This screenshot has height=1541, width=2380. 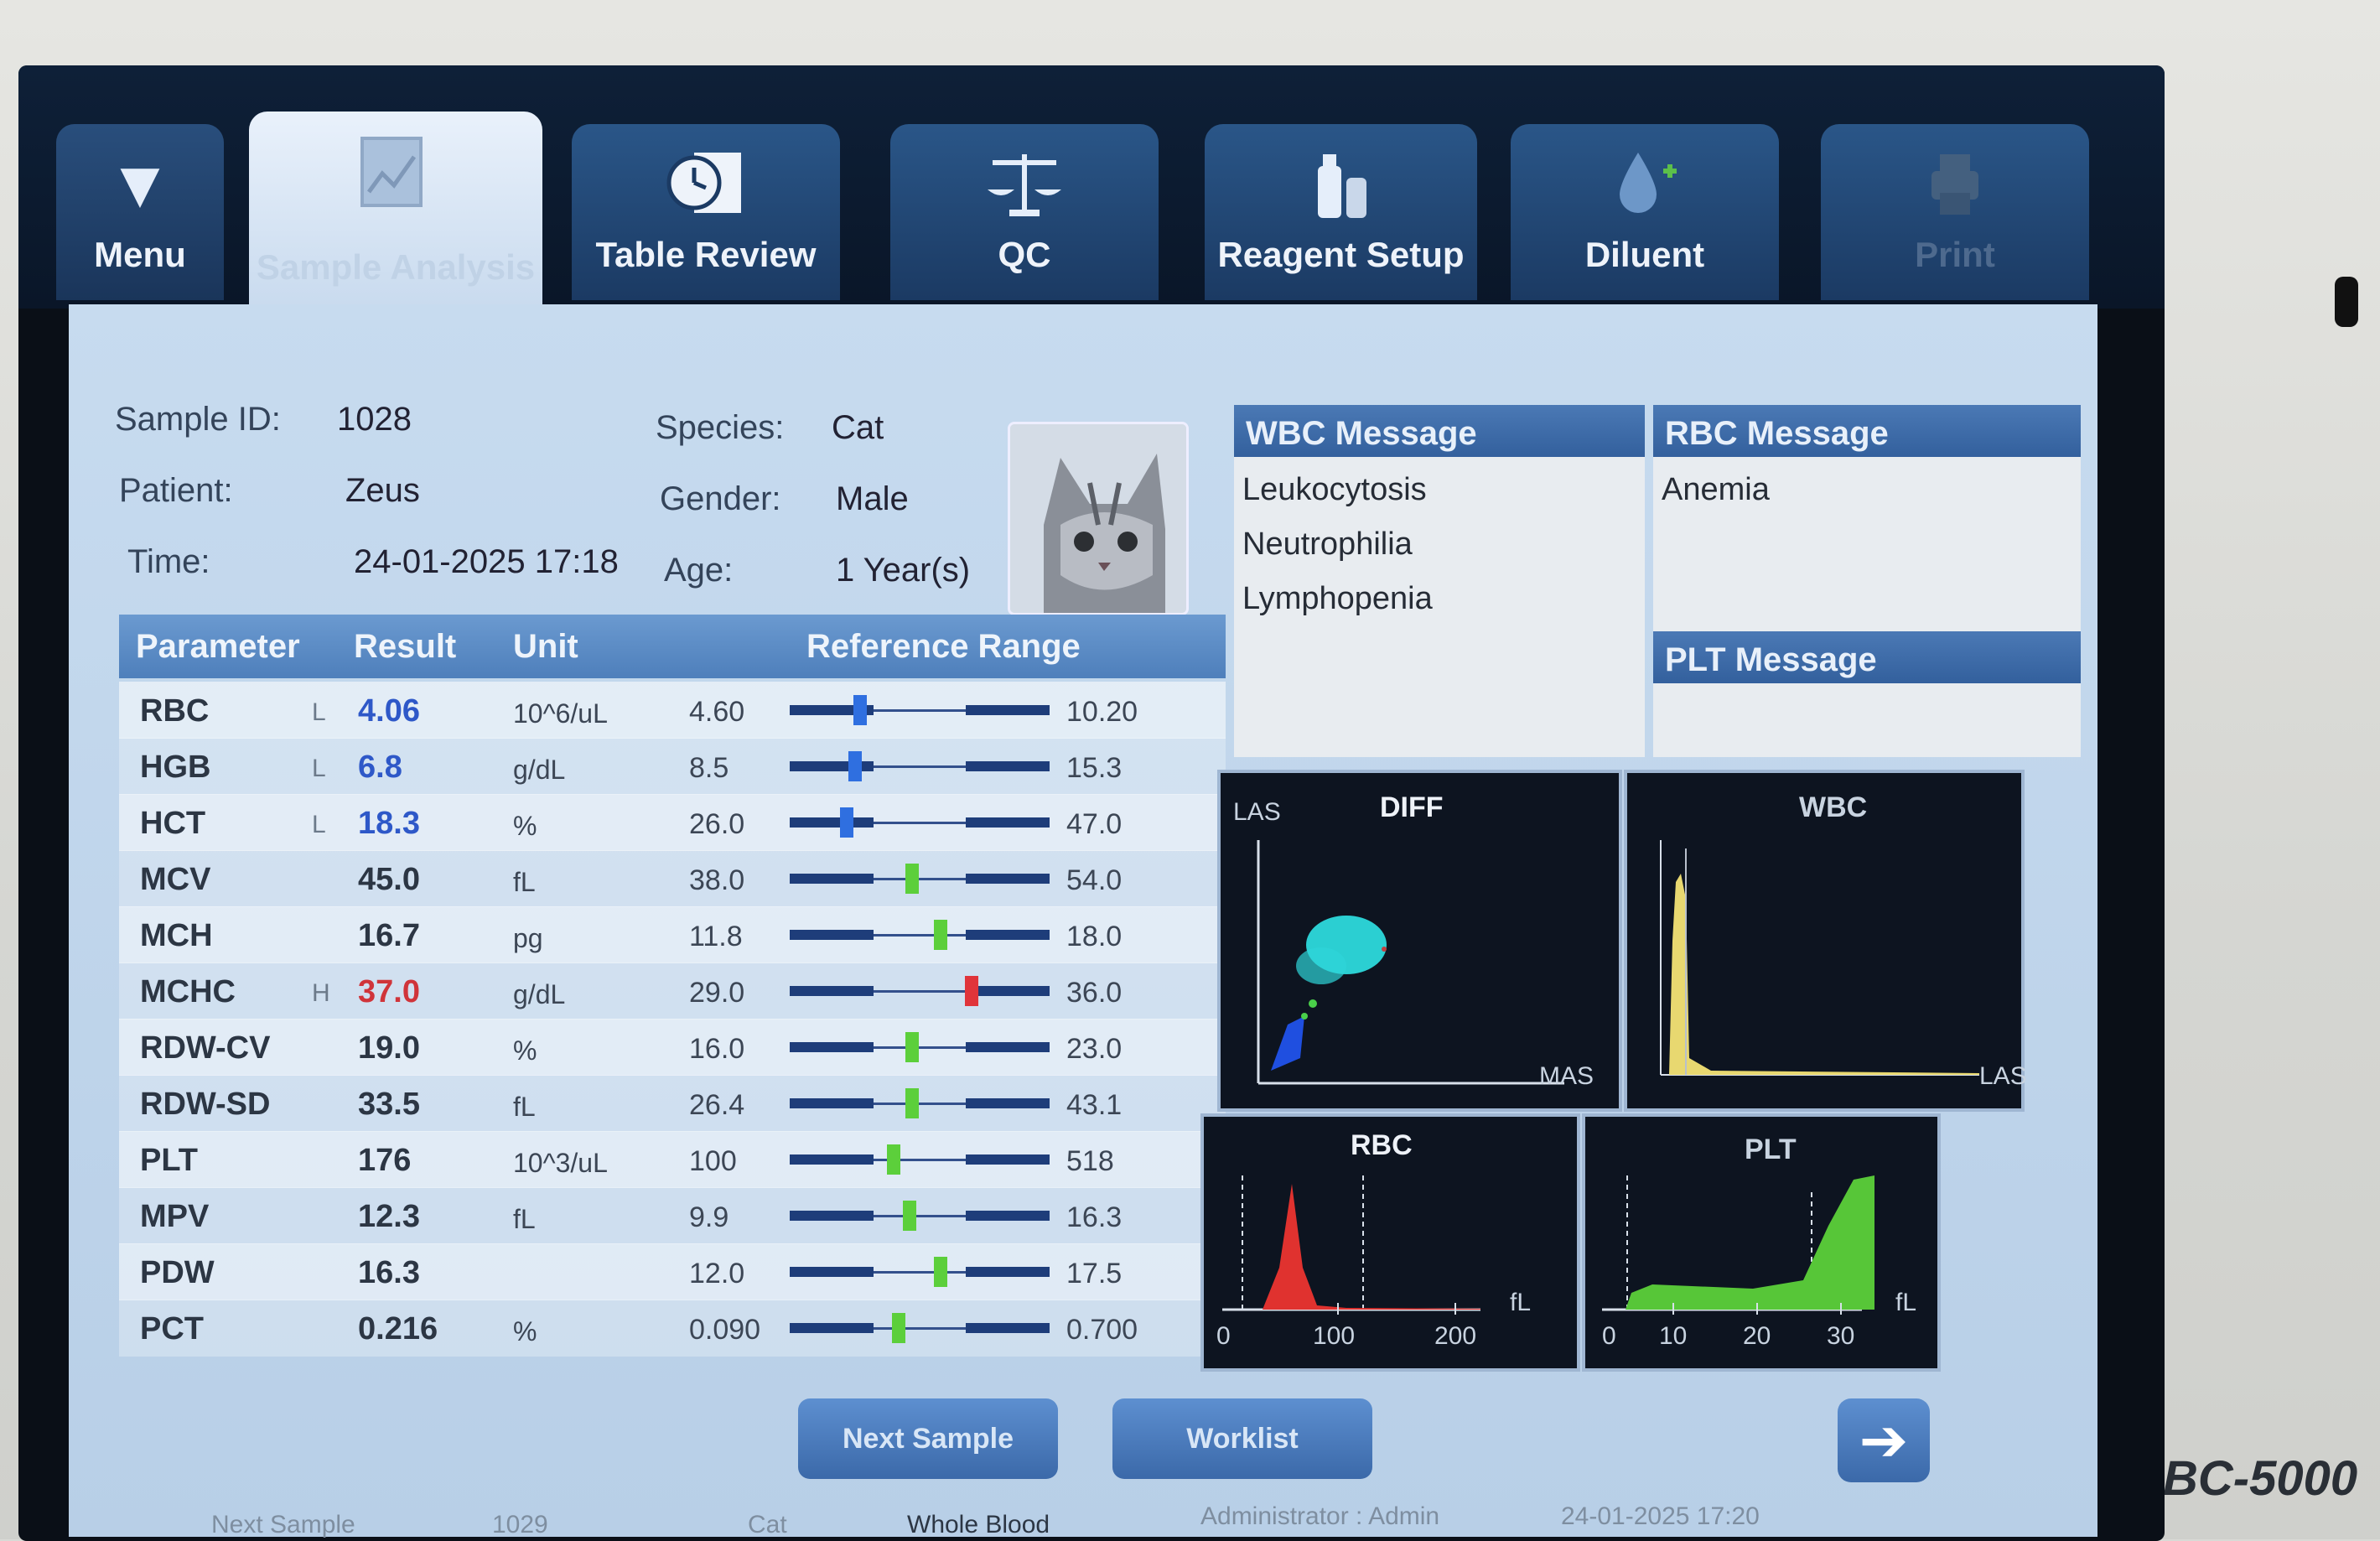 I want to click on tab-qc: QC, so click(x=1024, y=212).